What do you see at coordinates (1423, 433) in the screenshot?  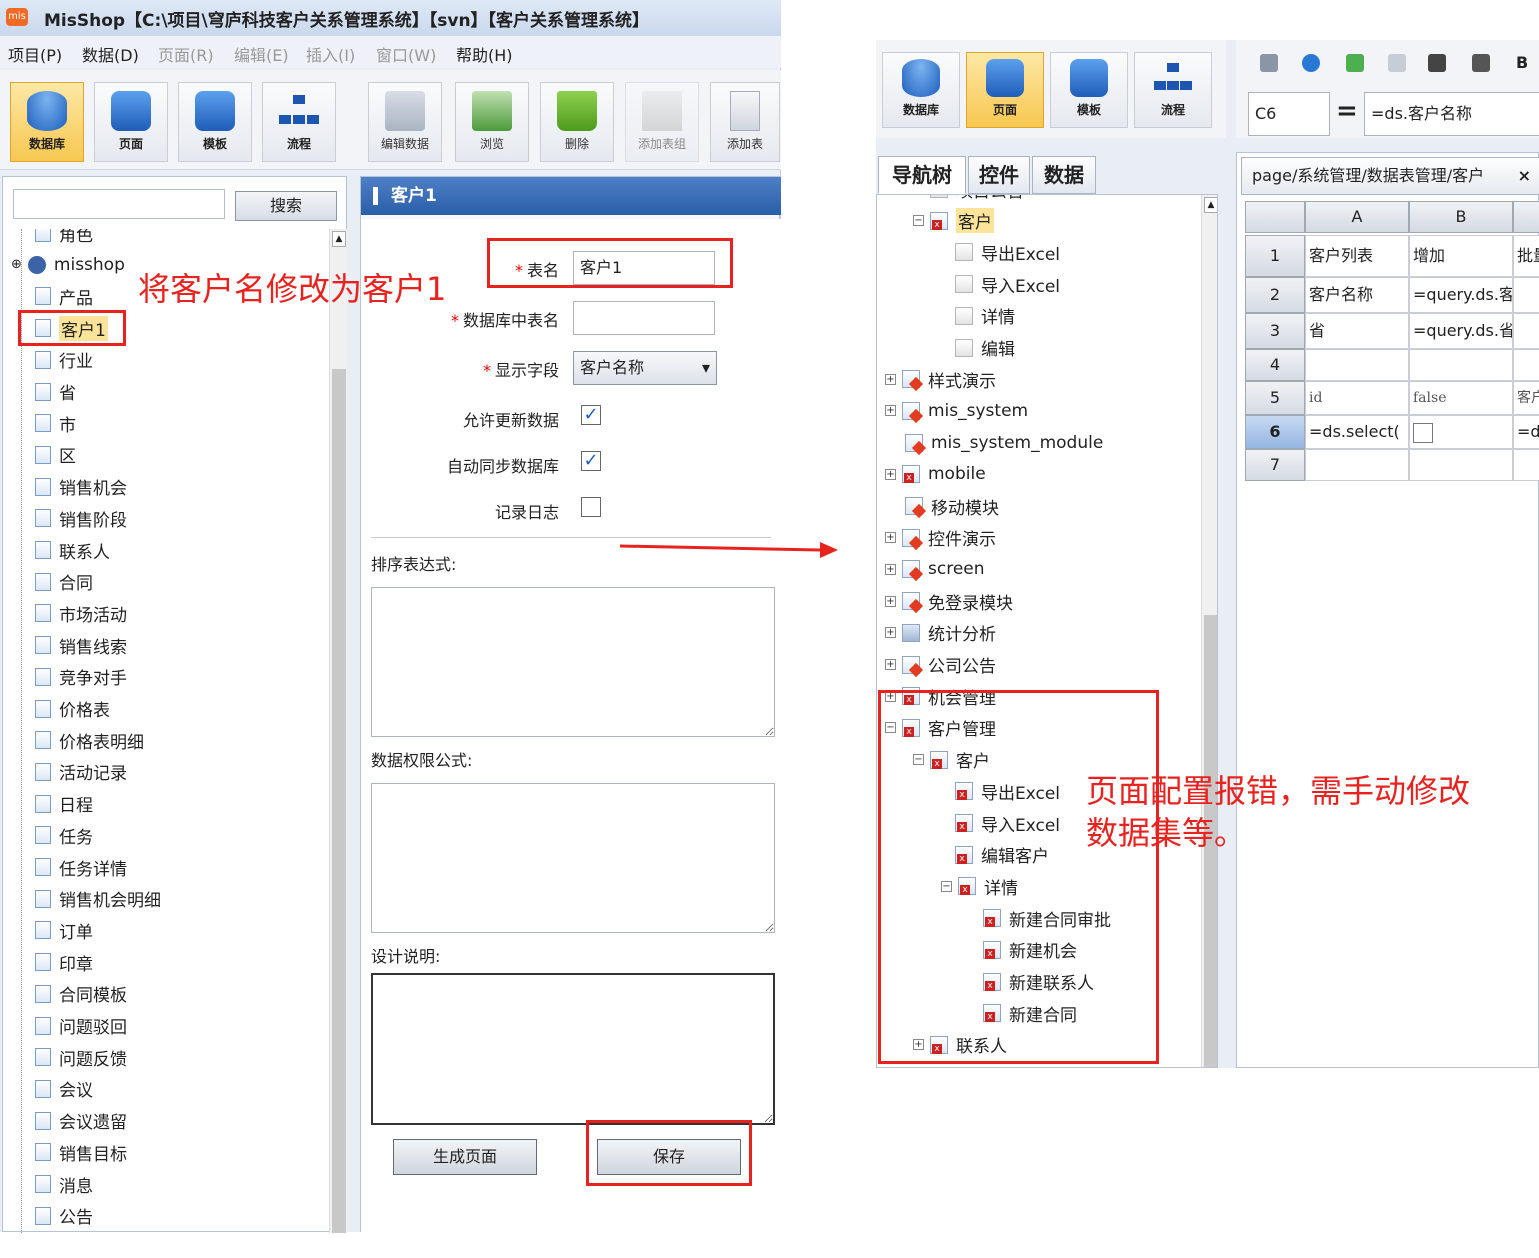 I see `cell-checkbox` at bounding box center [1423, 433].